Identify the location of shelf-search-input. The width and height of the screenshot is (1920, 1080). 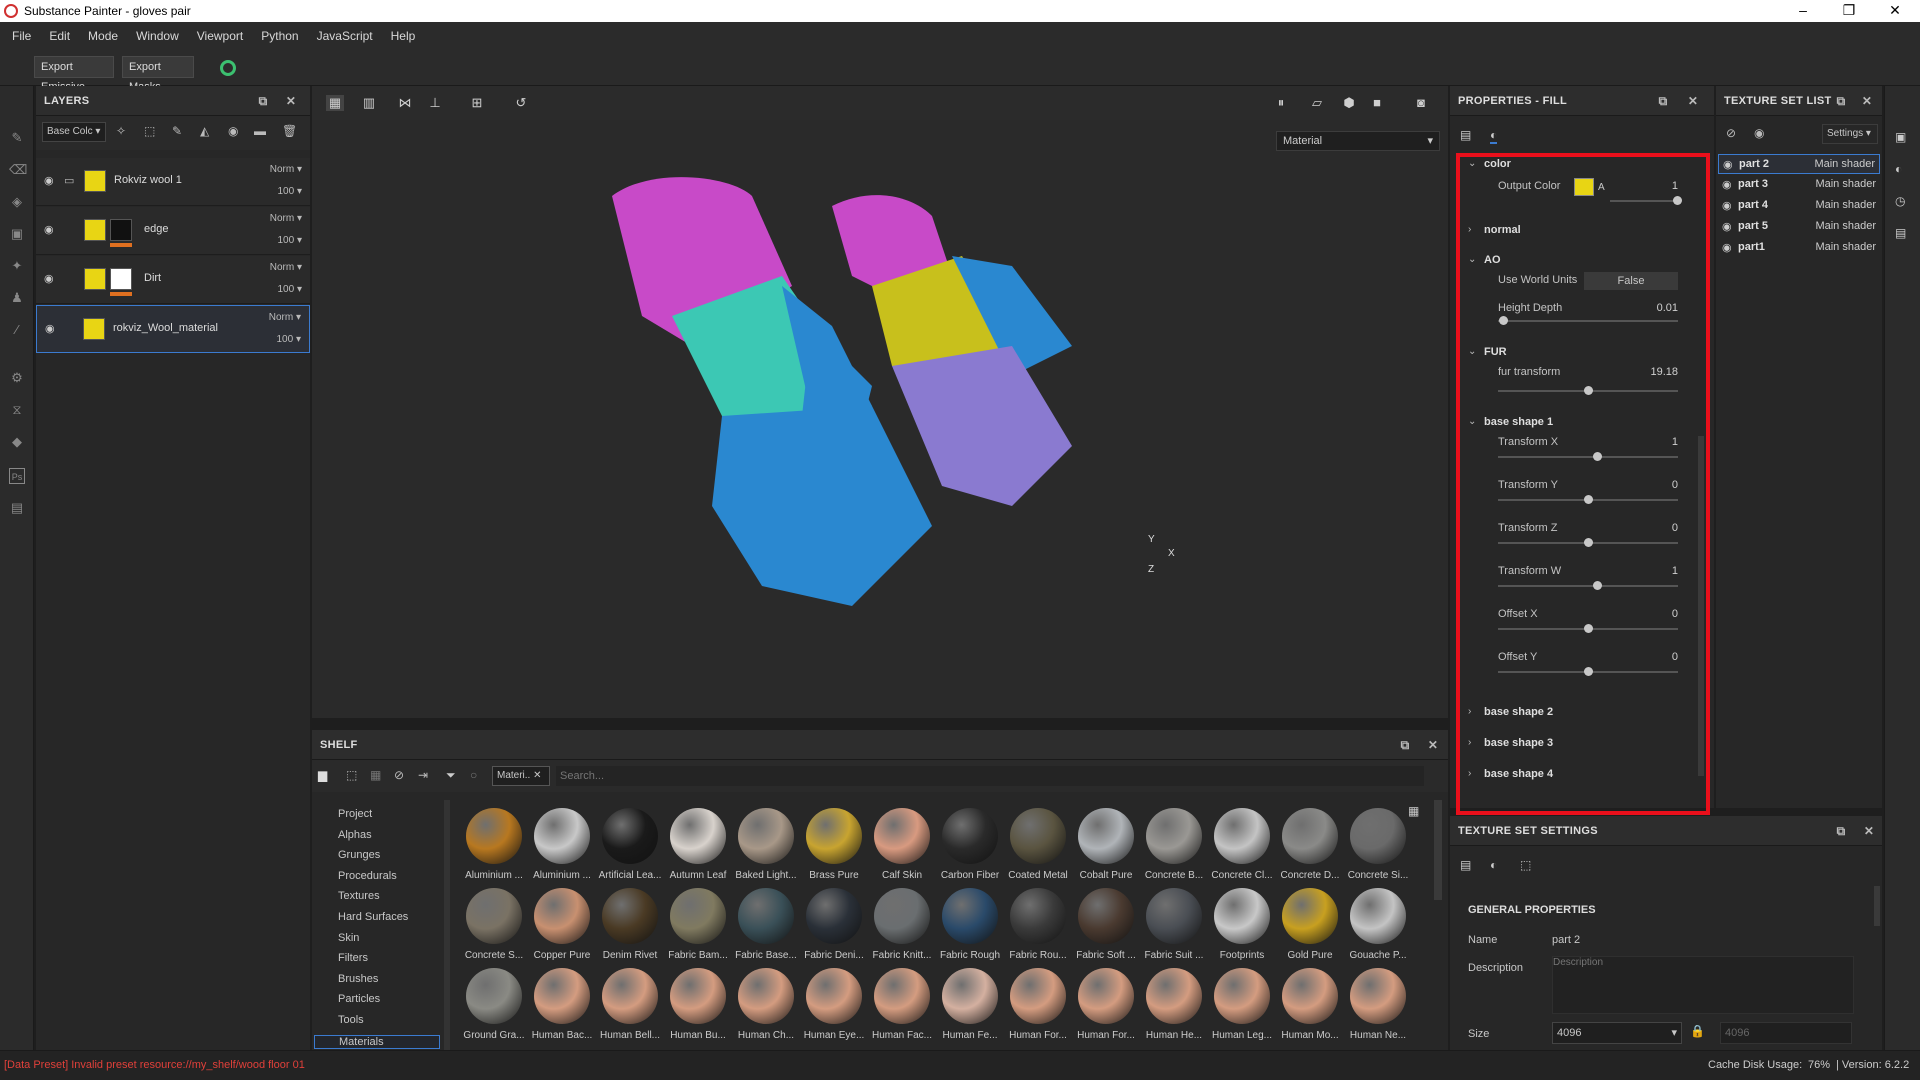
(990, 776).